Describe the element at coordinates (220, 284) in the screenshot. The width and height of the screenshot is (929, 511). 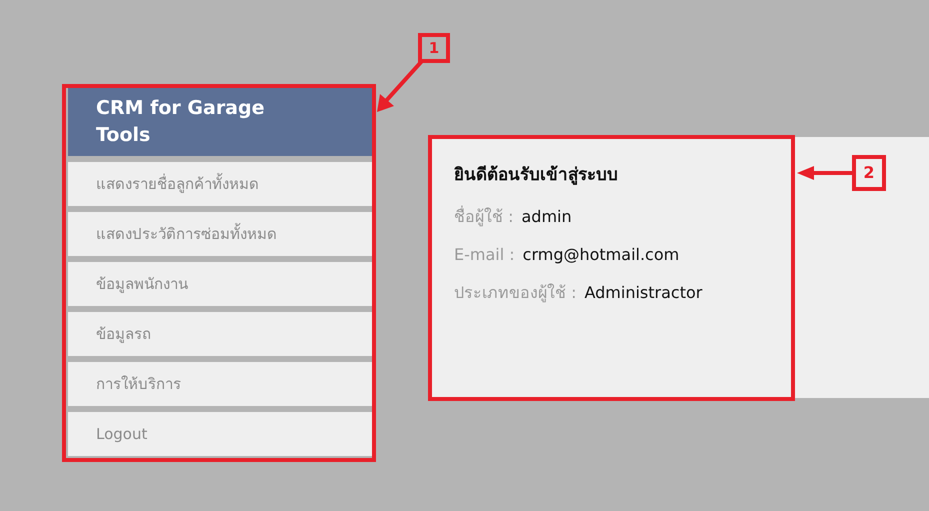
I see `menu-item: ข้อมูลพนักงาน` at that location.